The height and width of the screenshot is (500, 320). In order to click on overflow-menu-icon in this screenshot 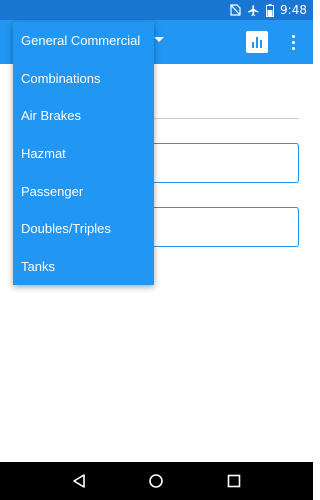, I will do `click(293, 42)`.